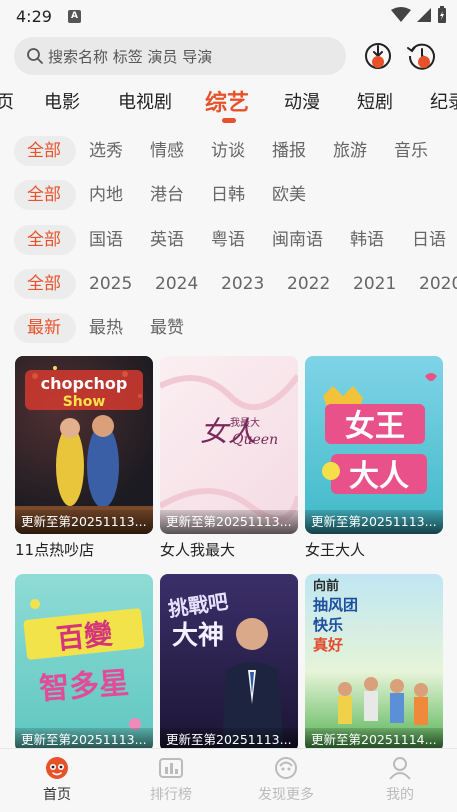  Describe the element at coordinates (106, 195) in the screenshot. I see `filter-region-item: 内地` at that location.